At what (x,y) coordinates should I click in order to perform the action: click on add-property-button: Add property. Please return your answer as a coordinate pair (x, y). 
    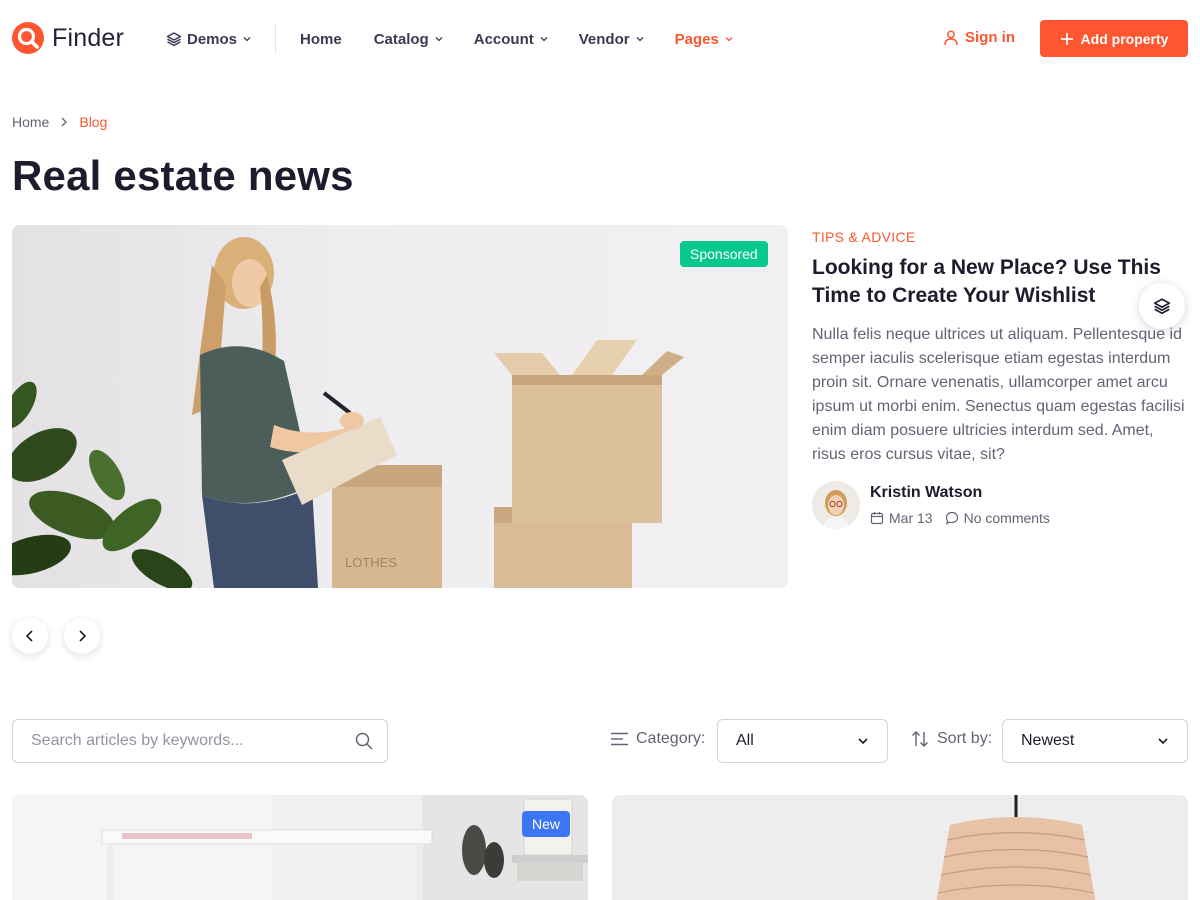
    Looking at the image, I should click on (1114, 38).